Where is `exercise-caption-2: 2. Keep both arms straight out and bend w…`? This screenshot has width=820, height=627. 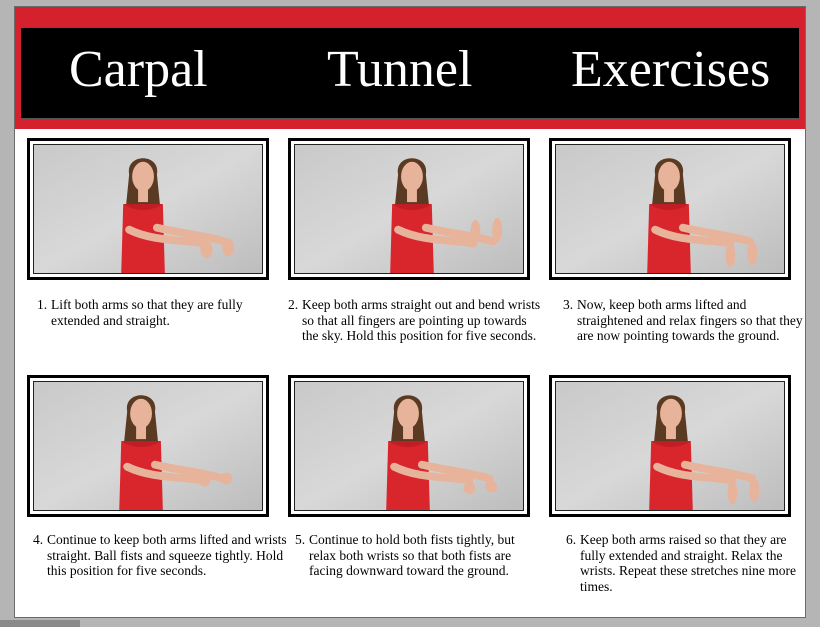 exercise-caption-2: 2. Keep both arms straight out and bend w… is located at coordinates (415, 320).